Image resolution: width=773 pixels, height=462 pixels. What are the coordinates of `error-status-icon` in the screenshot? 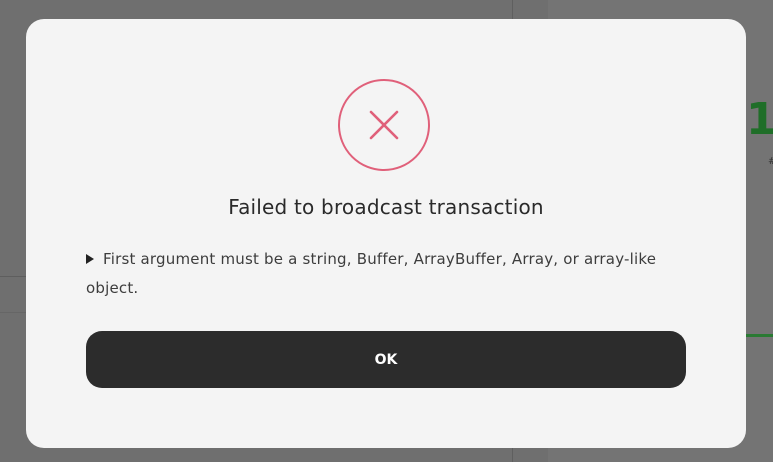 It's located at (384, 125).